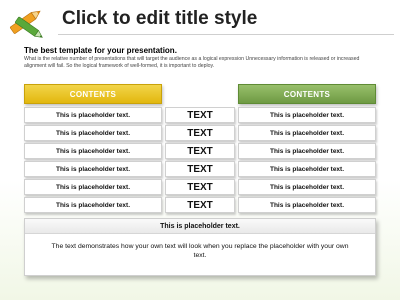 The width and height of the screenshot is (400, 300). I want to click on summary-box-heading: This is placeholder text., so click(200, 226).